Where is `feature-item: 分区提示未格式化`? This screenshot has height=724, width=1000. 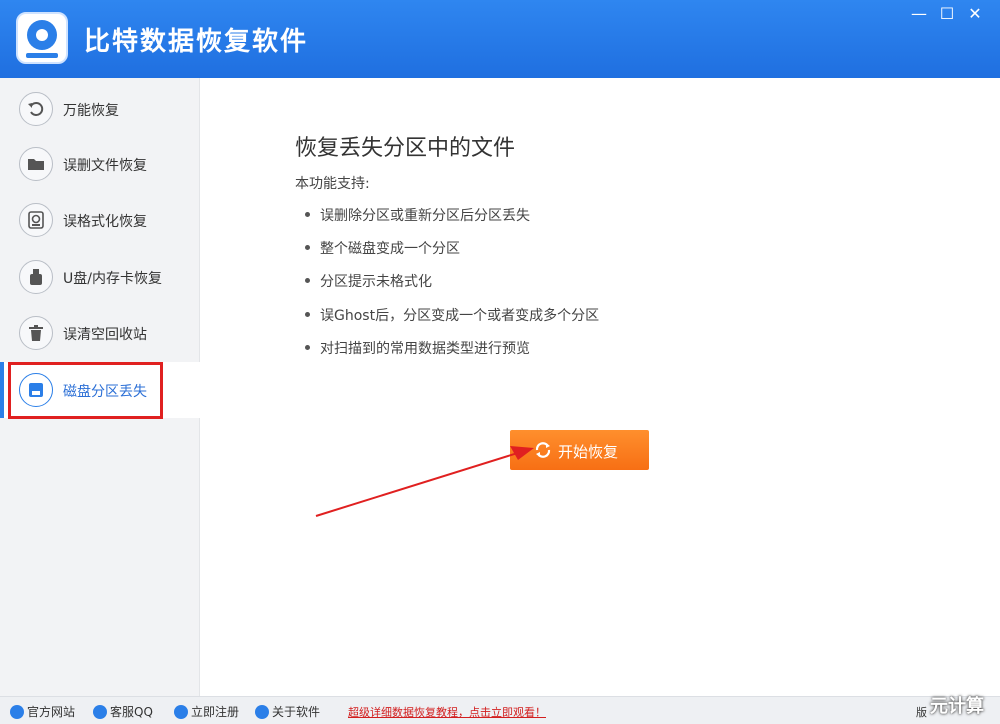 feature-item: 分区提示未格式化 is located at coordinates (368, 281).